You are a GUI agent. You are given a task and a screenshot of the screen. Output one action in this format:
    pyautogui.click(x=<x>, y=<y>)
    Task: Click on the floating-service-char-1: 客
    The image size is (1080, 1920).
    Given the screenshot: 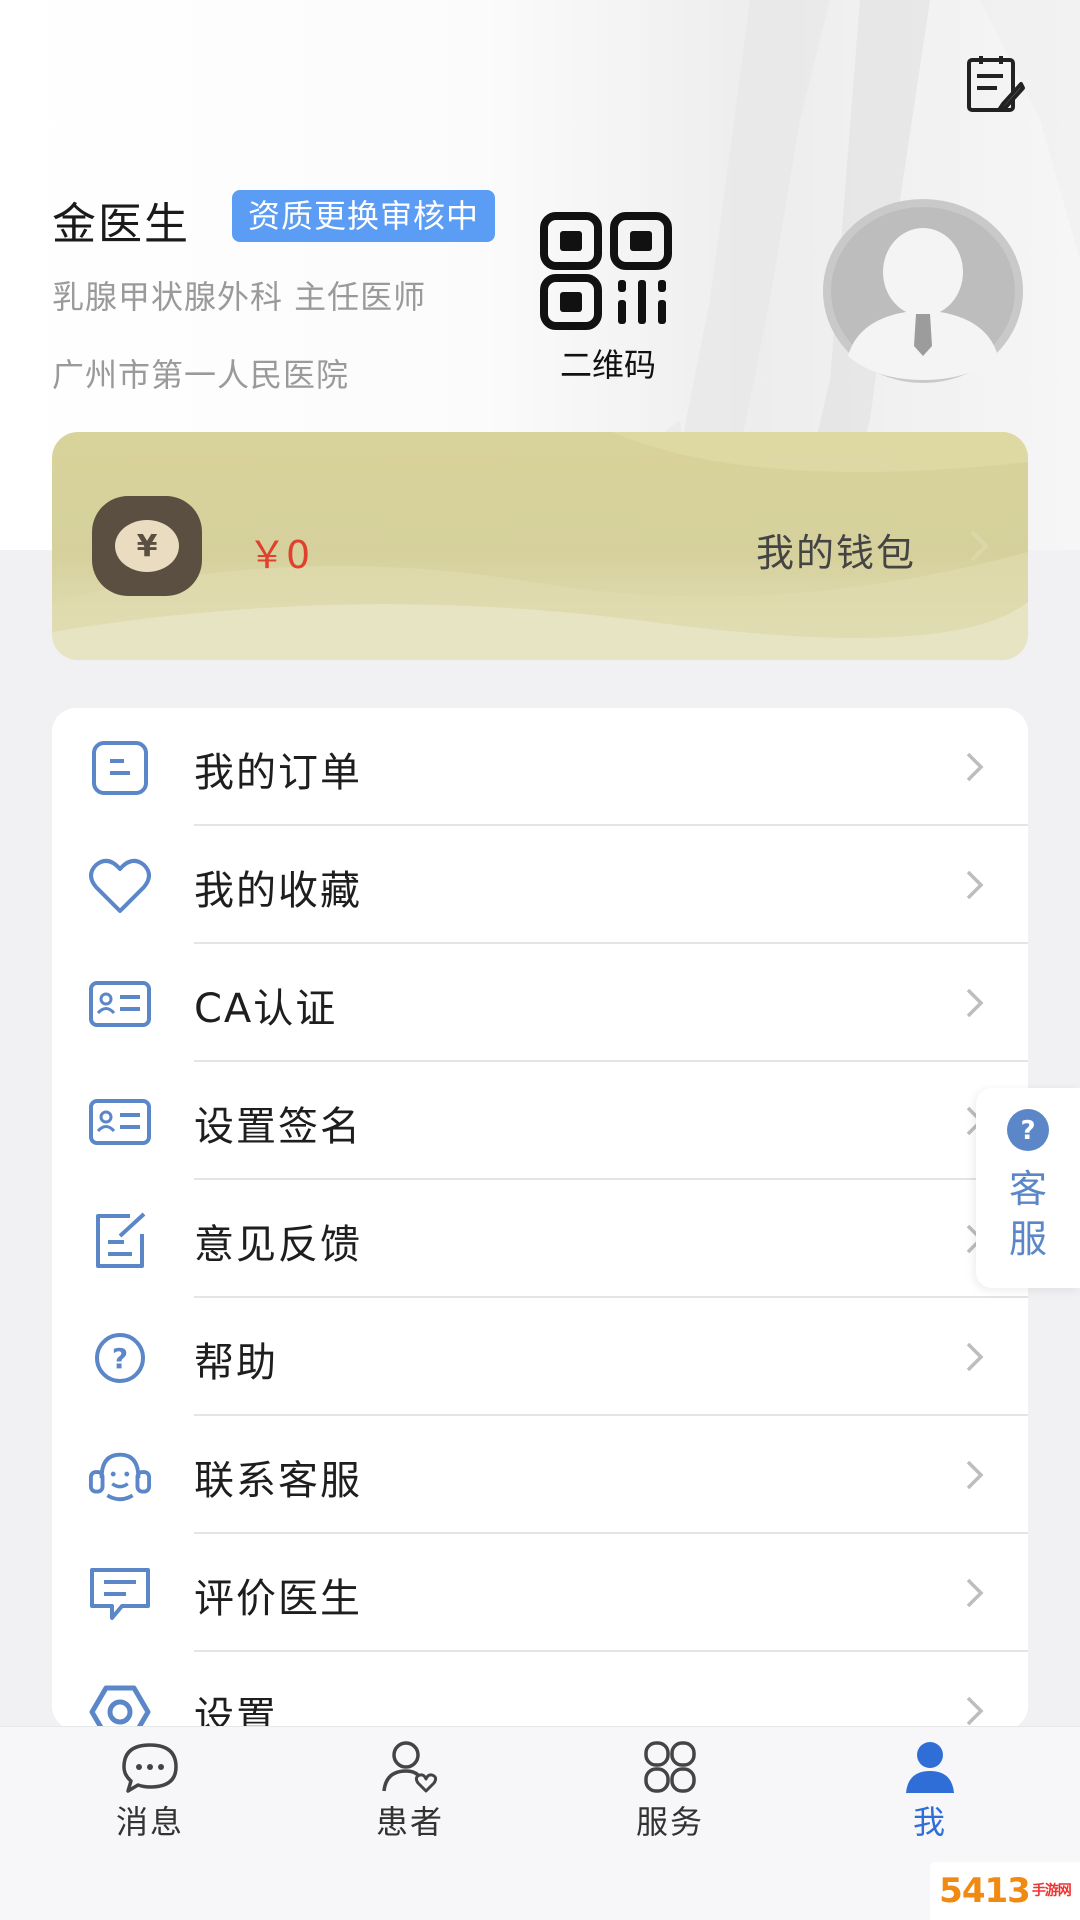 What is the action you would take?
    pyautogui.click(x=1027, y=1189)
    